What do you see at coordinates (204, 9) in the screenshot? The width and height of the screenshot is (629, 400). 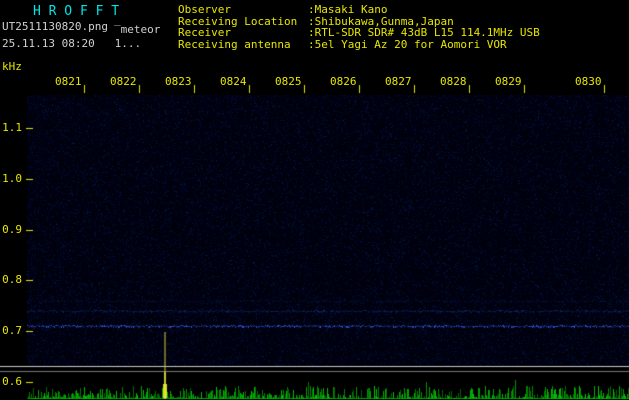 I see `info-label: Observer` at bounding box center [204, 9].